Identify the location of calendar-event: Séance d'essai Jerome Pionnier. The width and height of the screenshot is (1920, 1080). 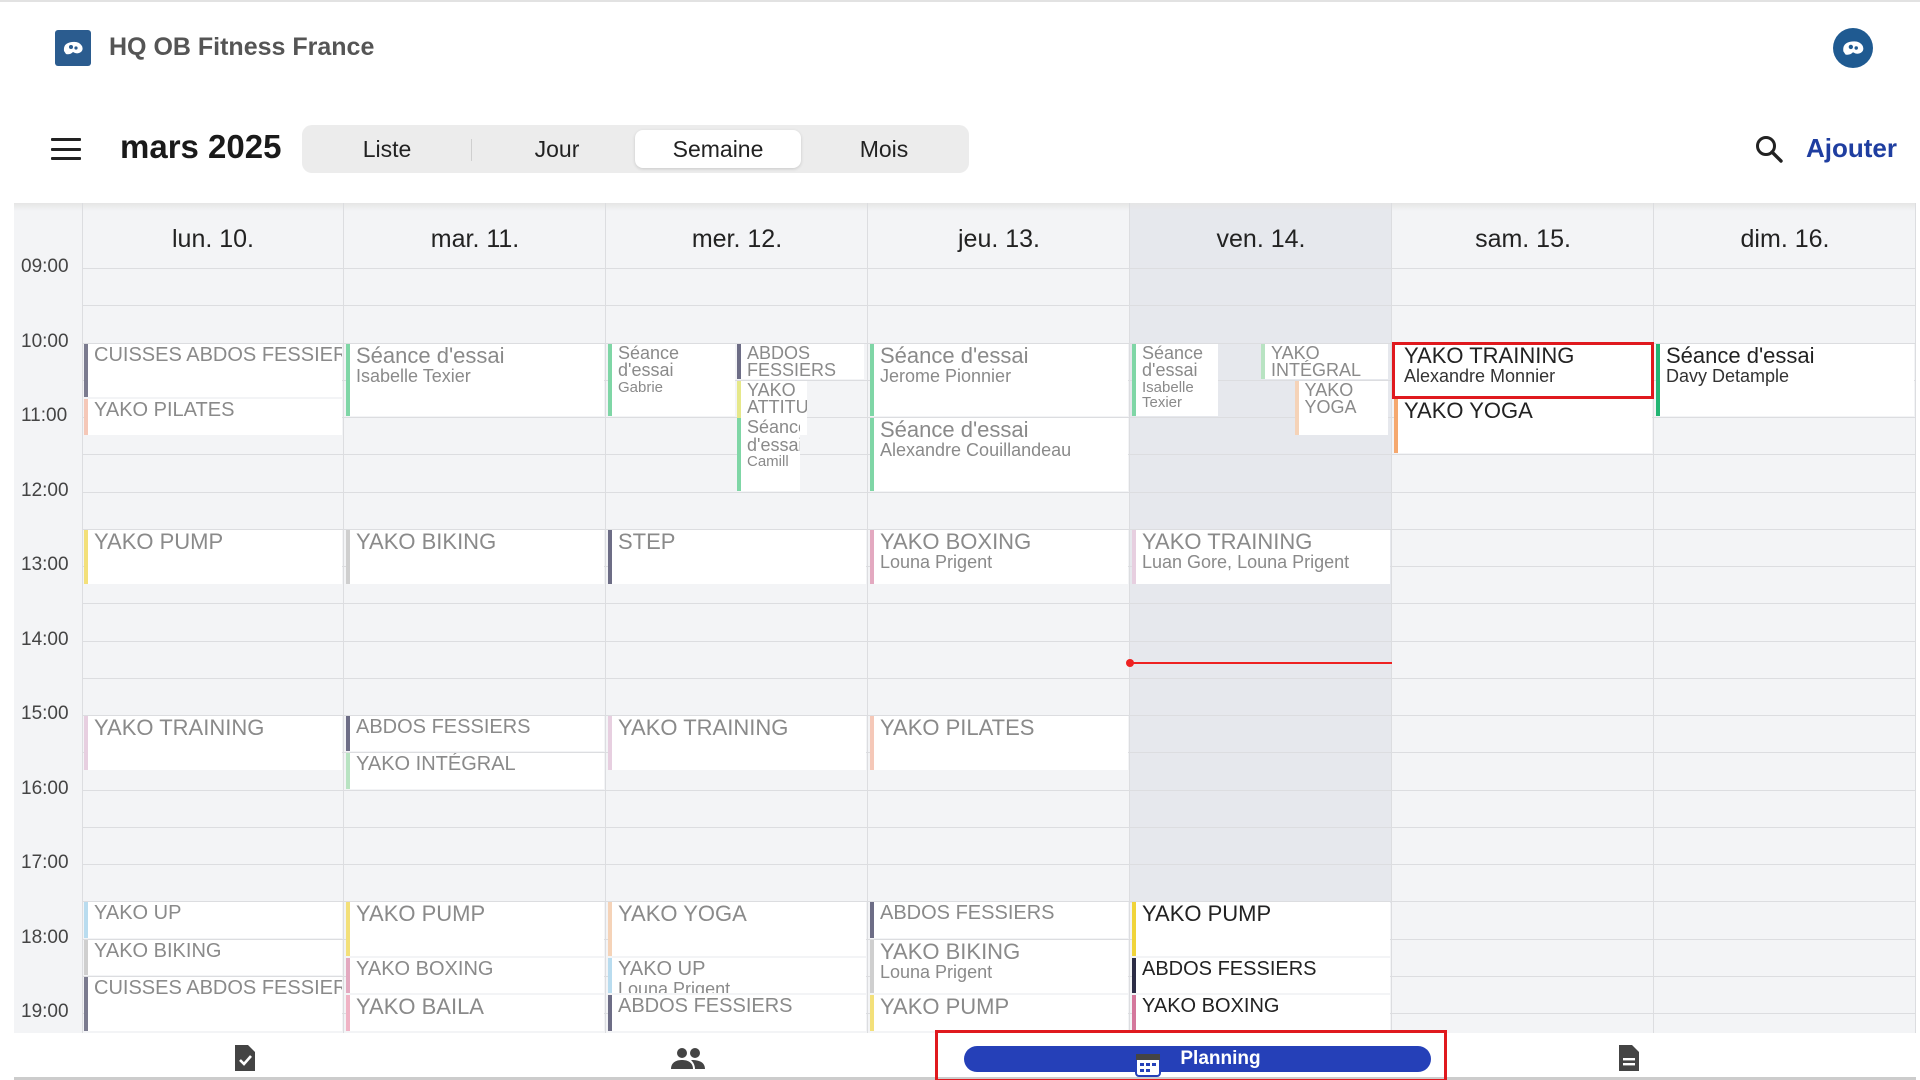
(999, 379).